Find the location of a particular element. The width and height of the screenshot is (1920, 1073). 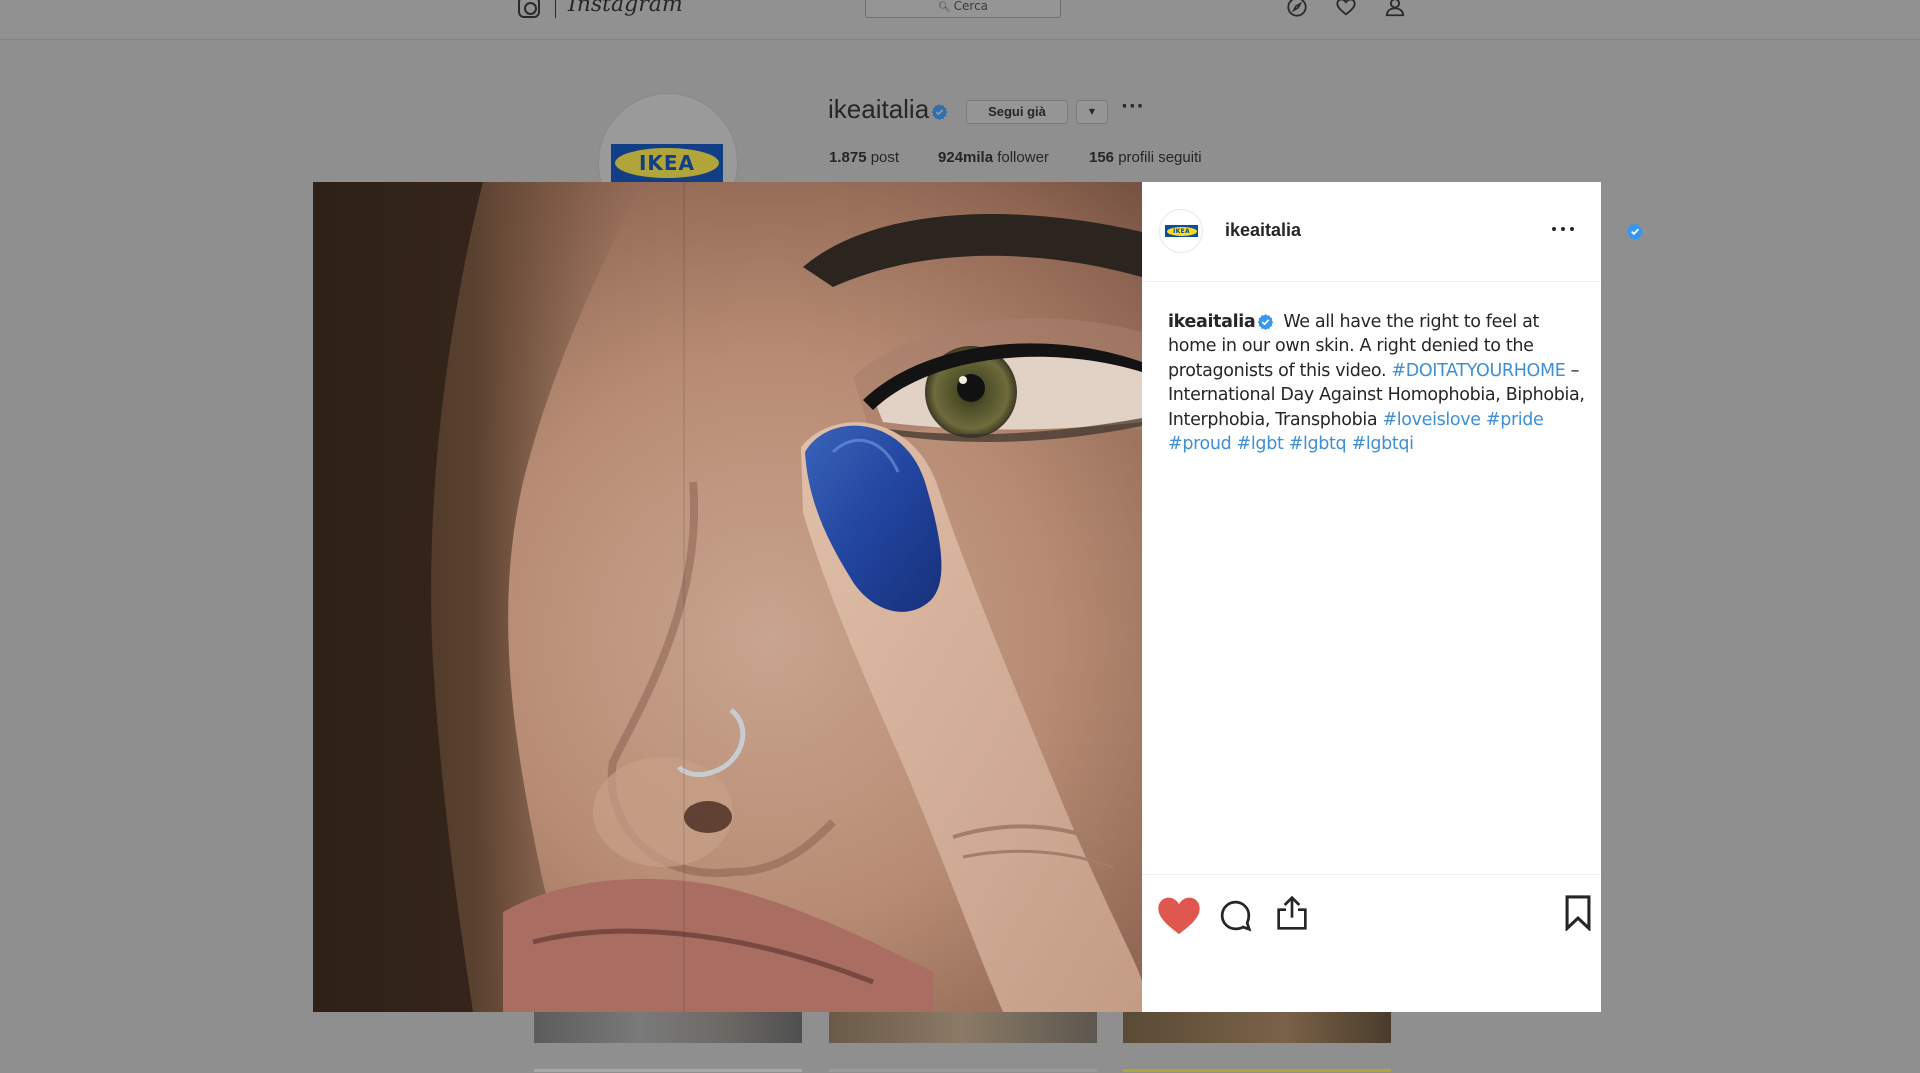

post-action-bar is located at coordinates (1371, 943).